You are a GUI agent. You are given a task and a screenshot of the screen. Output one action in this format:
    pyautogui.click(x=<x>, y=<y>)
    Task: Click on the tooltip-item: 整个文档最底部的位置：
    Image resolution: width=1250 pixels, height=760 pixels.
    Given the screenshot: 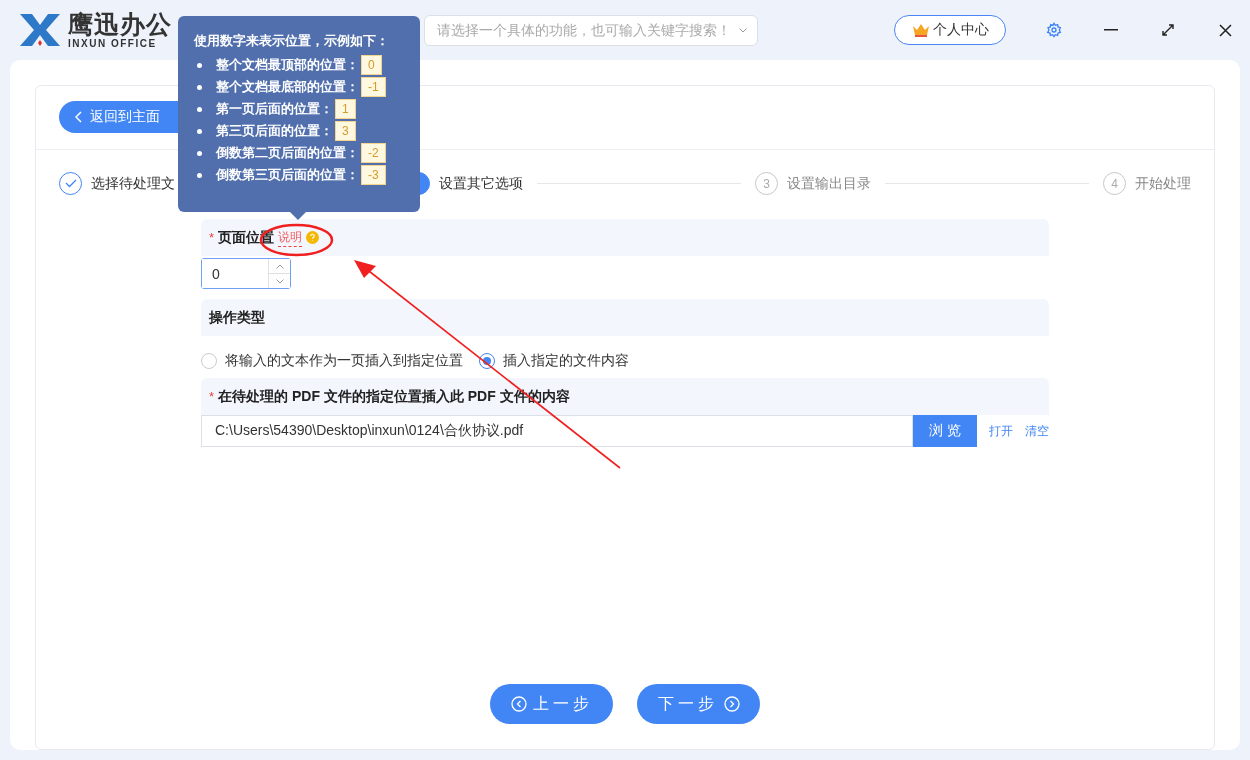 What is the action you would take?
    pyautogui.click(x=287, y=87)
    